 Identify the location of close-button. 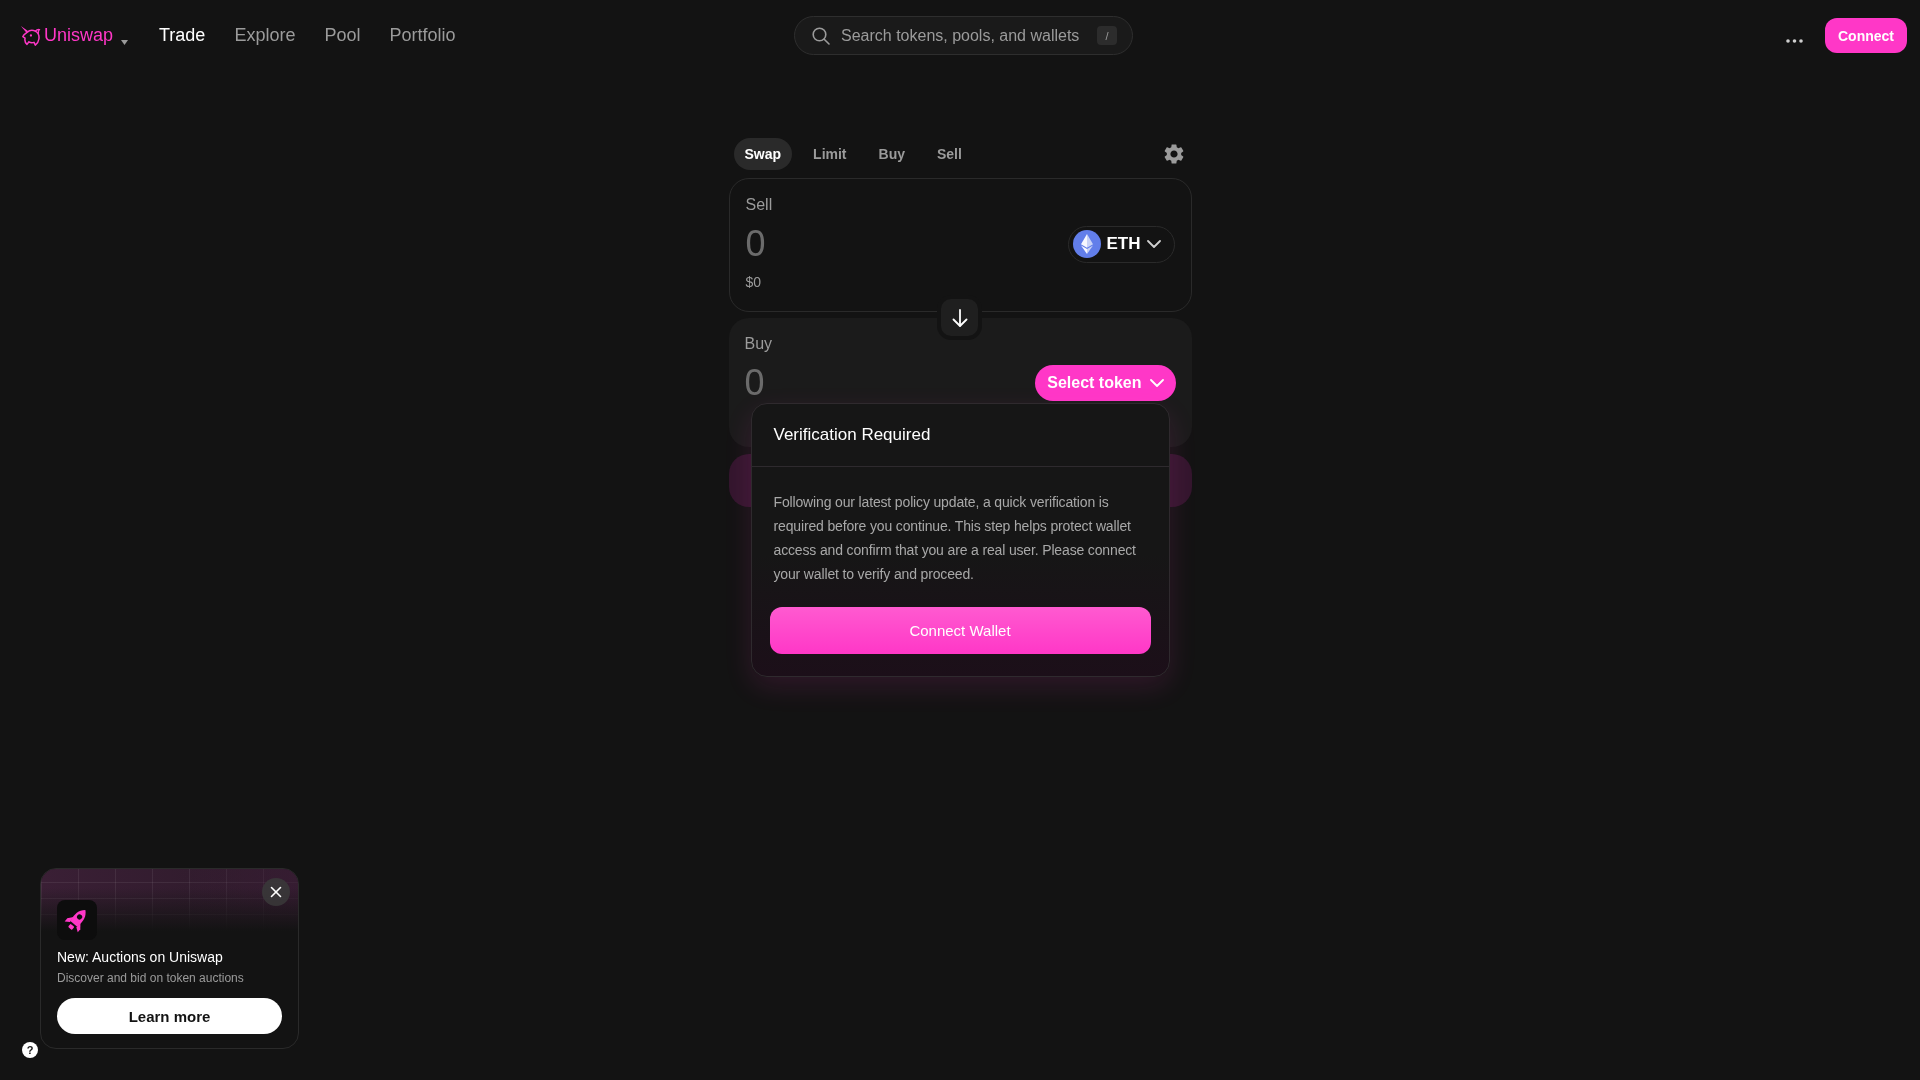
(276, 892).